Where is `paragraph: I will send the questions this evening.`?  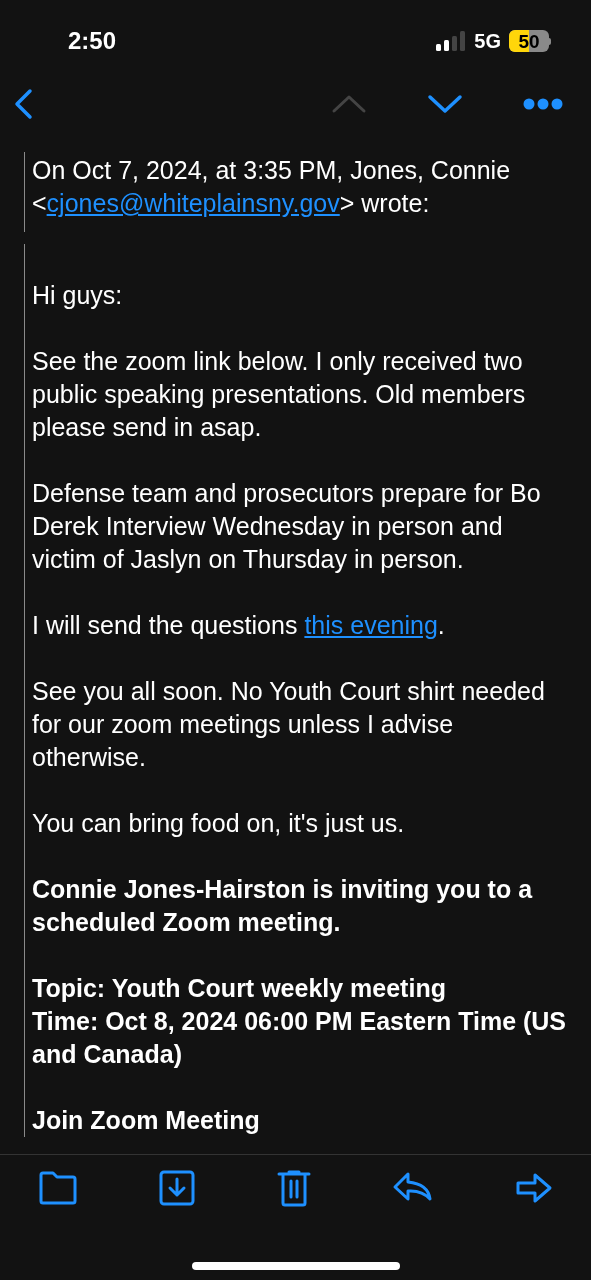
paragraph: I will send the questions this evening. is located at coordinates (239, 625).